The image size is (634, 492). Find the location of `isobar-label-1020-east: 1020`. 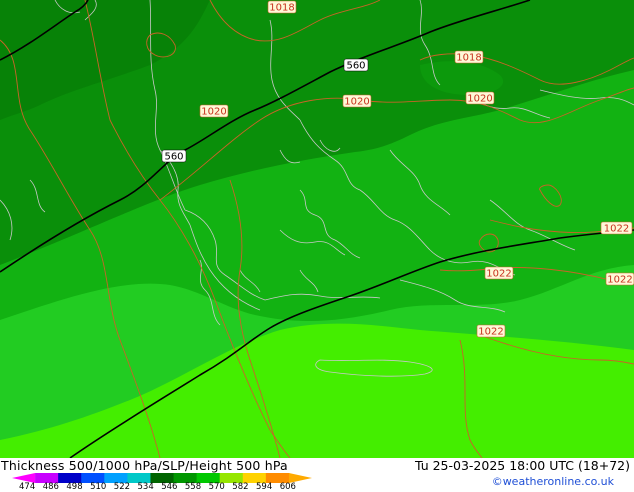

isobar-label-1020-east: 1020 is located at coordinates (480, 98).